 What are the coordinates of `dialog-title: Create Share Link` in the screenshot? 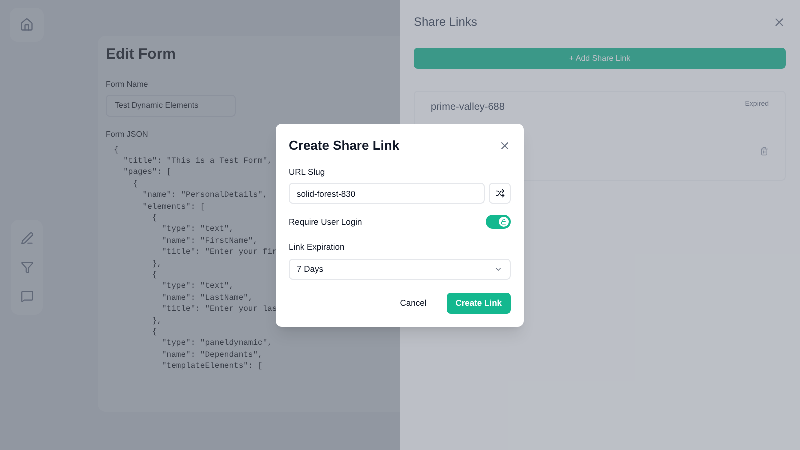 It's located at (344, 146).